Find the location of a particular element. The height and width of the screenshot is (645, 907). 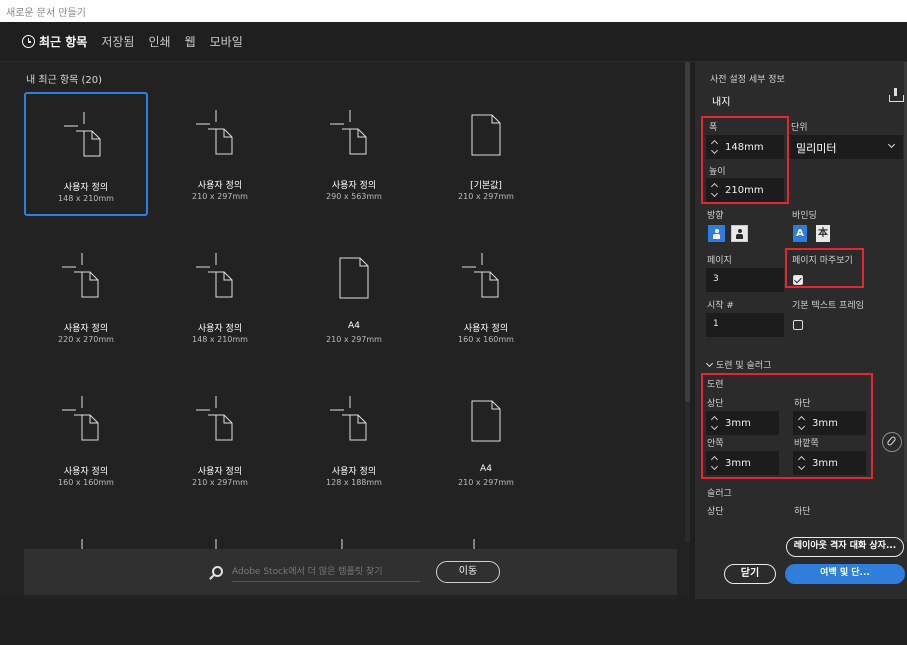

portrait-icon is located at coordinates (716, 234).